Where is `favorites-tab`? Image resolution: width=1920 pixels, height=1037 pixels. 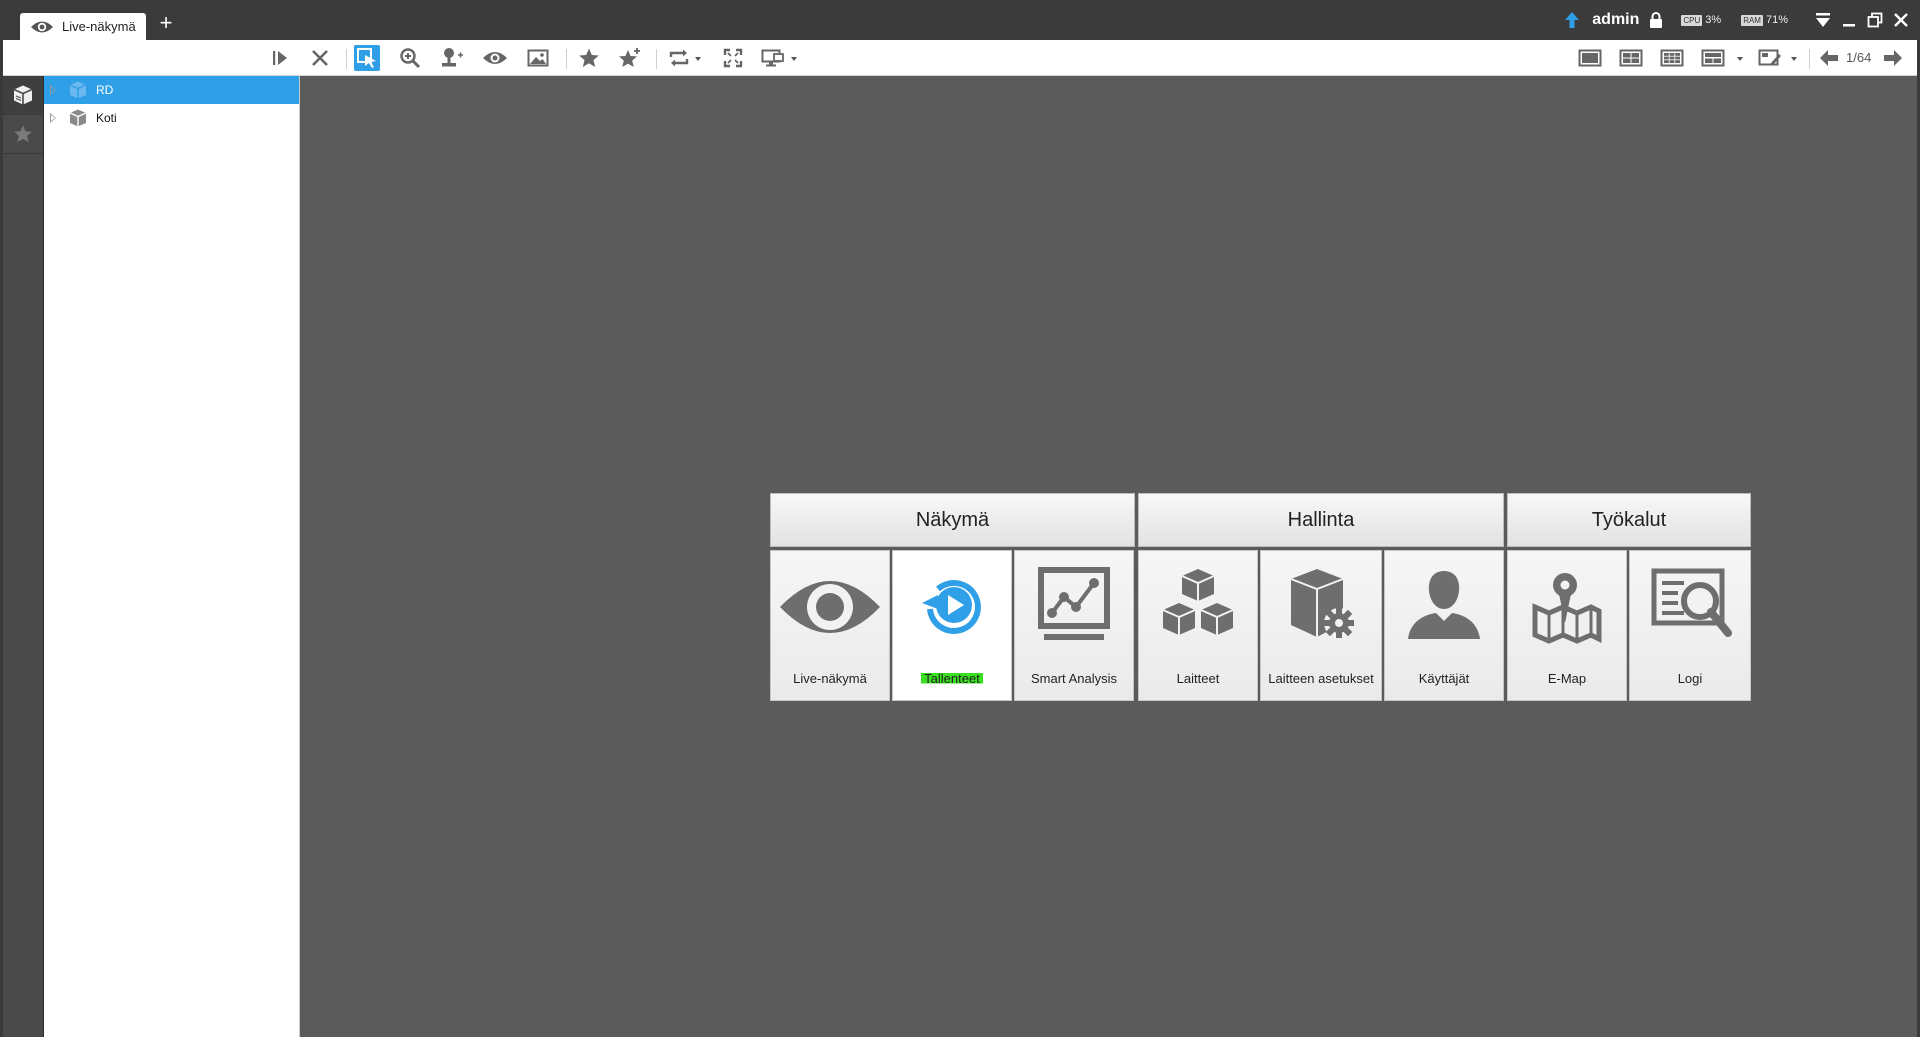
favorites-tab is located at coordinates (23, 134).